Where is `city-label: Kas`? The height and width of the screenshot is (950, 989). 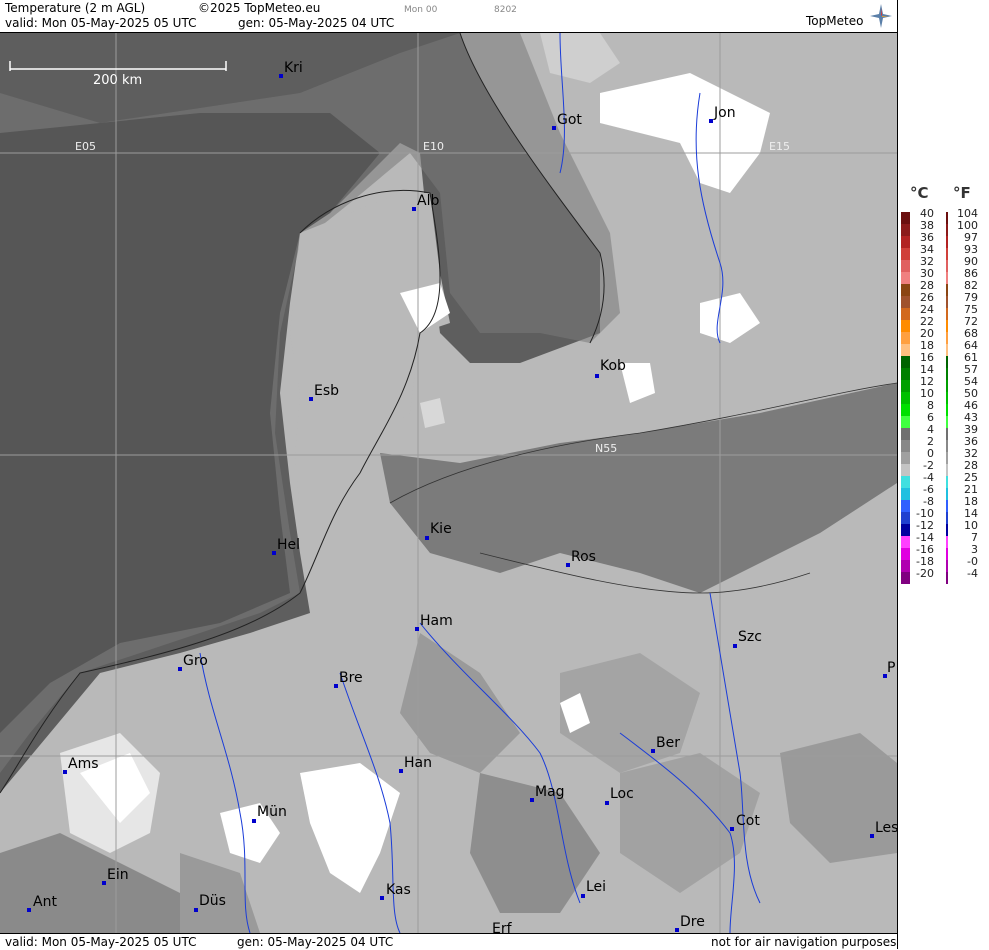
city-label: Kas is located at coordinates (398, 890).